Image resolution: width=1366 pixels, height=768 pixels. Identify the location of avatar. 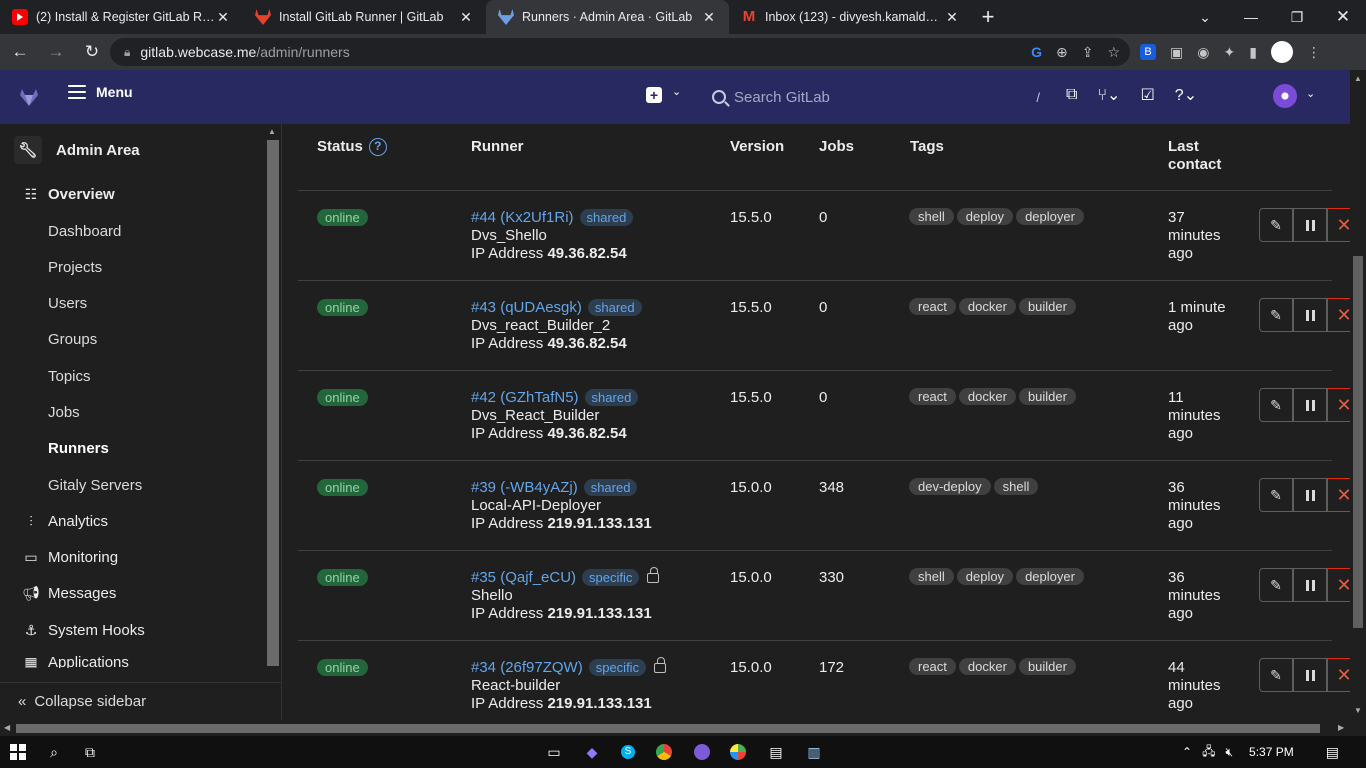
(1285, 96).